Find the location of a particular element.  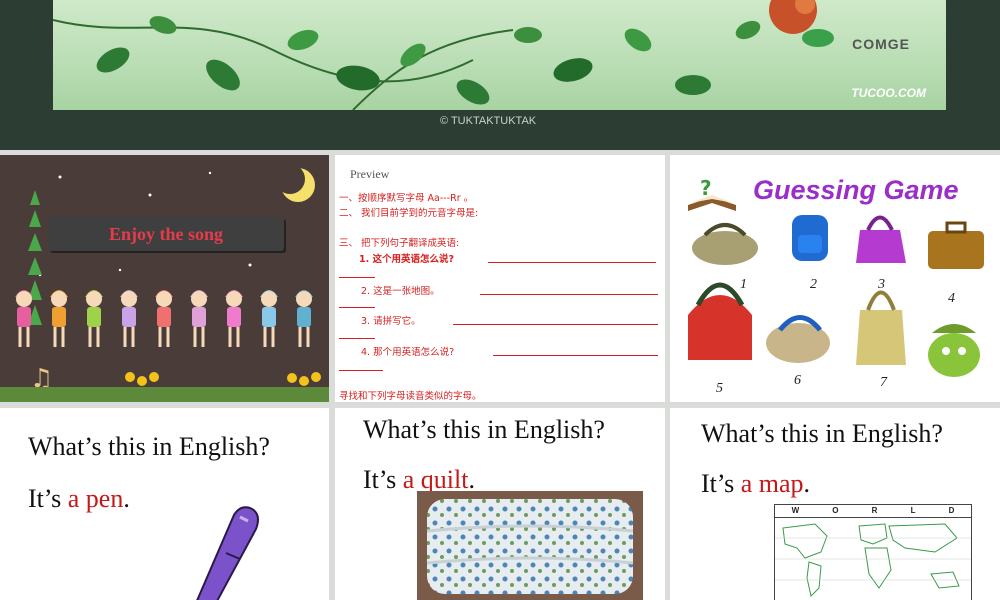

pen-illustration is located at coordinates (227, 553).